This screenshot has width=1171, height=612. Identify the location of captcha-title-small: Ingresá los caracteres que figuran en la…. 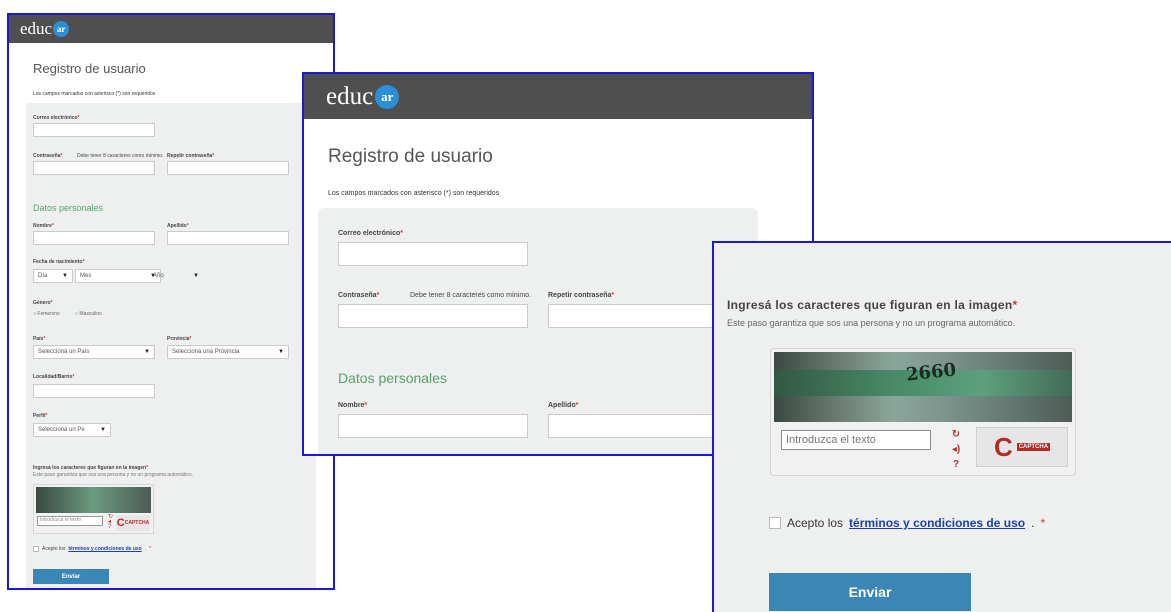
(91, 468).